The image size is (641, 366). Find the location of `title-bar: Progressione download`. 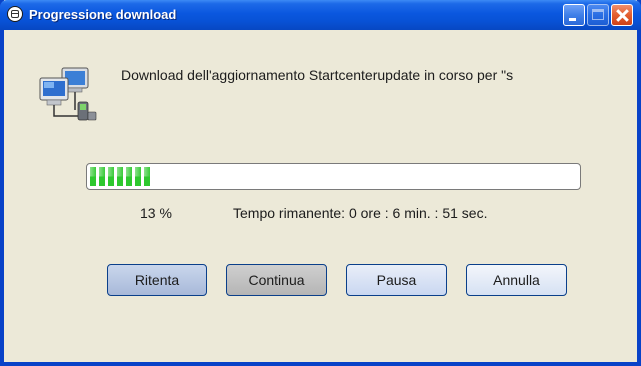

title-bar: Progressione download is located at coordinates (320, 15).